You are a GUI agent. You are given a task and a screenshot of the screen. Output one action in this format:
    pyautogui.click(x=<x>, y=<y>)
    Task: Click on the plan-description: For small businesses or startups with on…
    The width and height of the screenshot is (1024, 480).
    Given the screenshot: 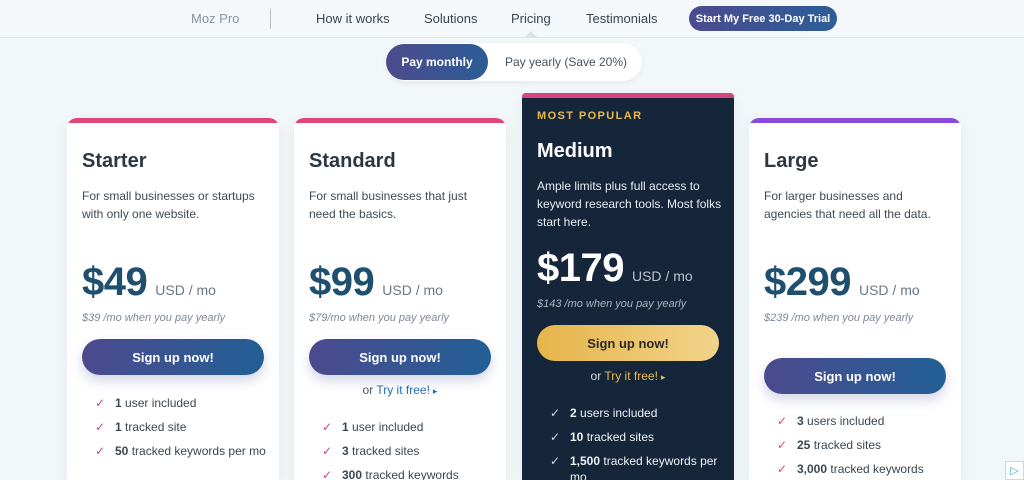 What is the action you would take?
    pyautogui.click(x=168, y=205)
    